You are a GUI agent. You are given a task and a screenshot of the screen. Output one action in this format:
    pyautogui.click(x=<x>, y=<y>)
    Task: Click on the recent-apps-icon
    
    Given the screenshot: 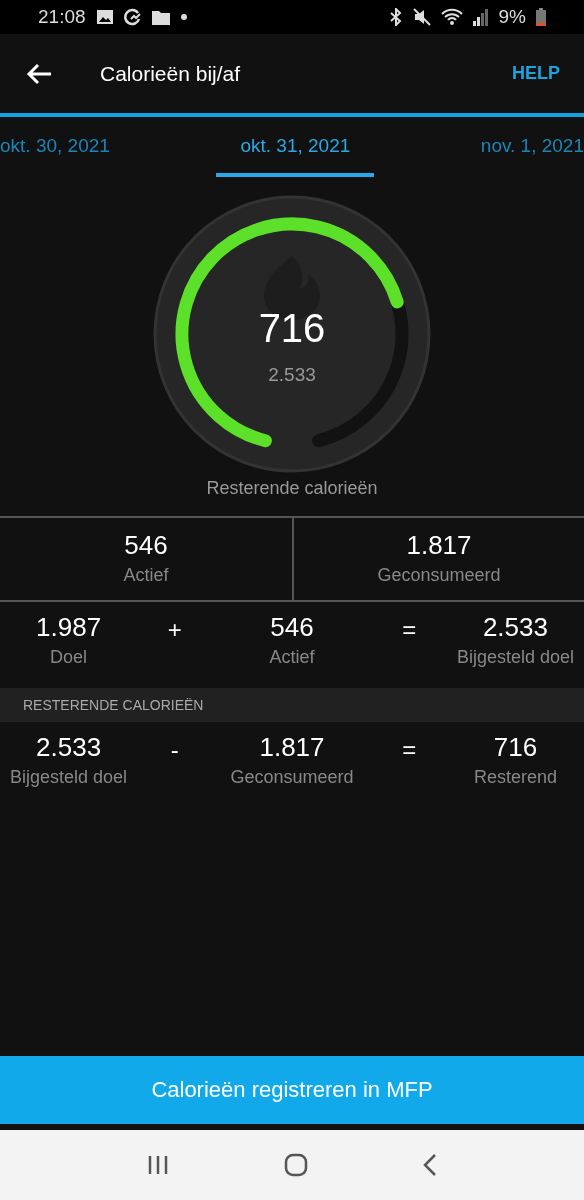 What is the action you would take?
    pyautogui.click(x=158, y=1165)
    